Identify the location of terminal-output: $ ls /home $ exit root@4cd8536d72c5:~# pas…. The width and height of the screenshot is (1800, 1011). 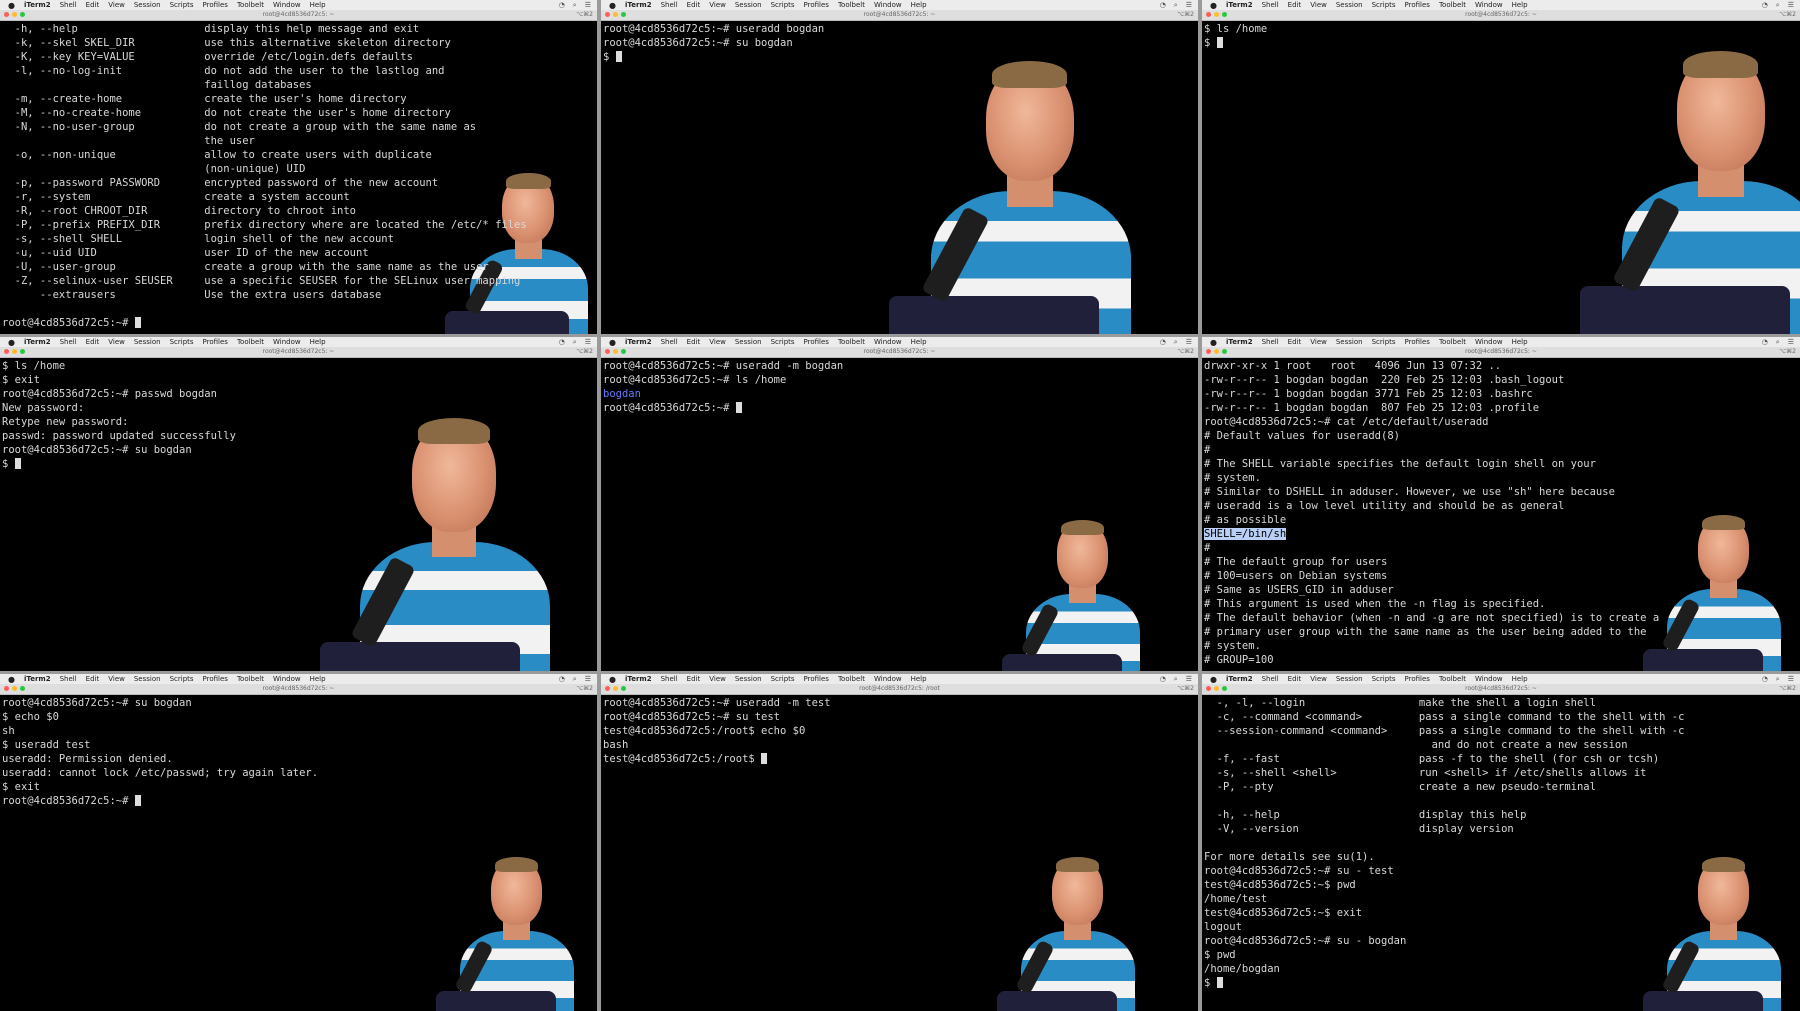
(298, 515).